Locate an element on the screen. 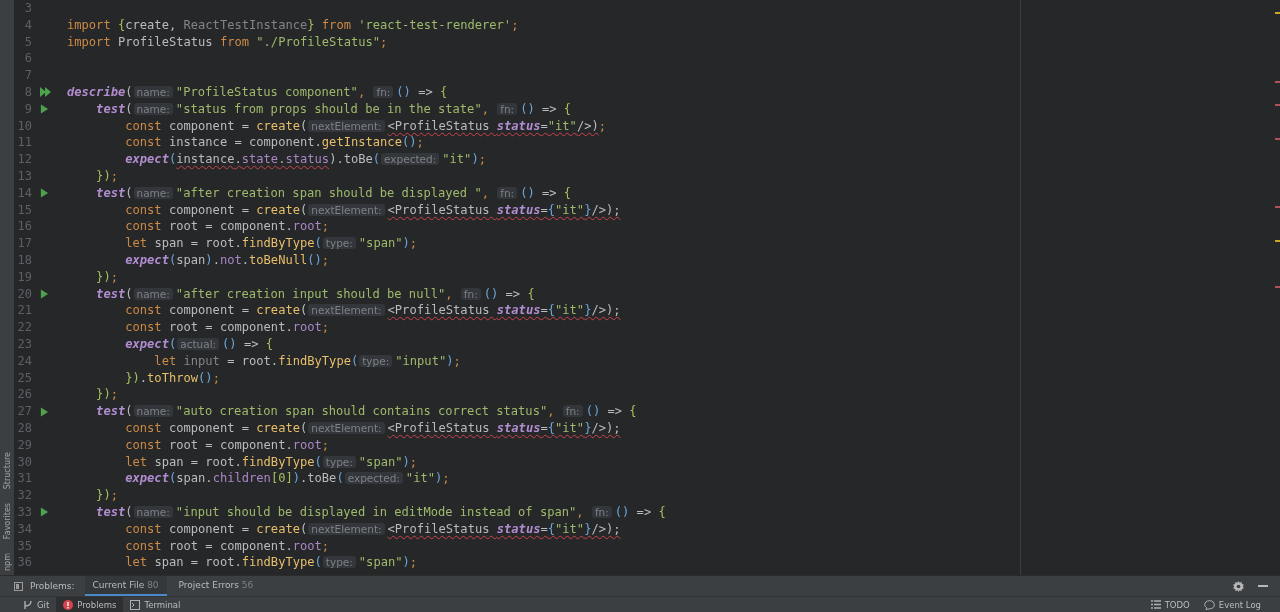  code-line: test( name: "input should be displayed in editMode instead of span", fn: () => { is located at coordinates (380, 512).